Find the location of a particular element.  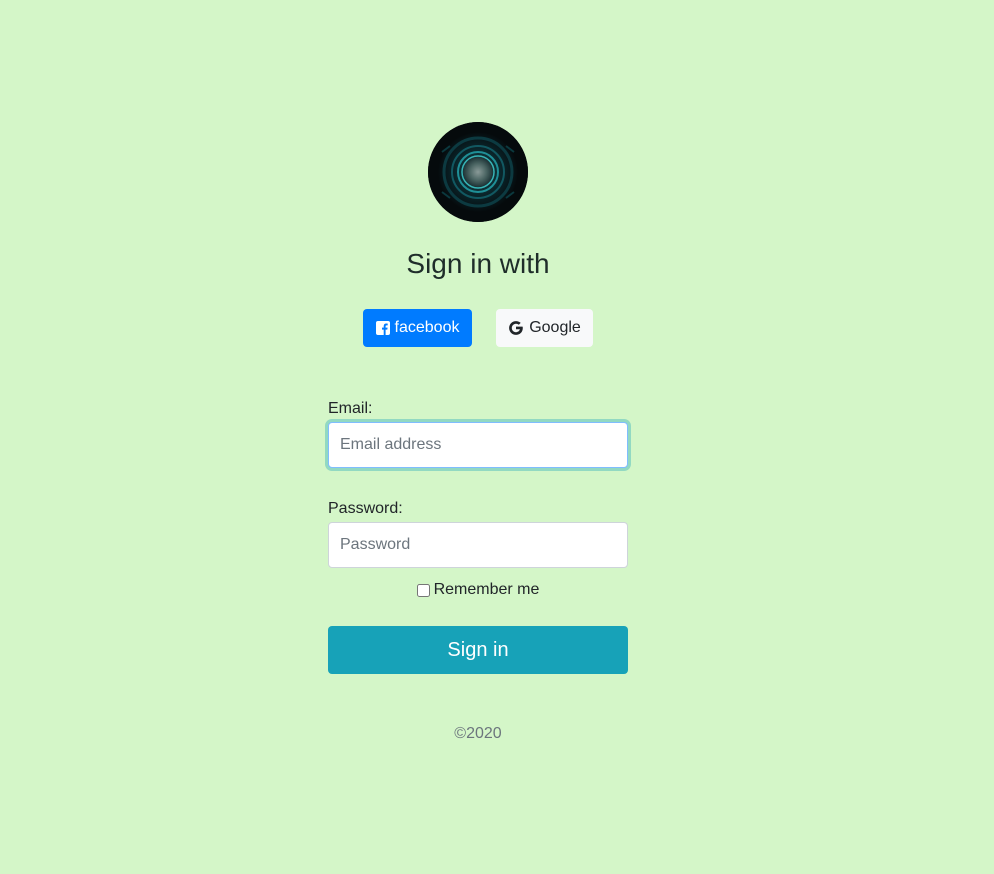

facebook-square-icon is located at coordinates (382, 328).